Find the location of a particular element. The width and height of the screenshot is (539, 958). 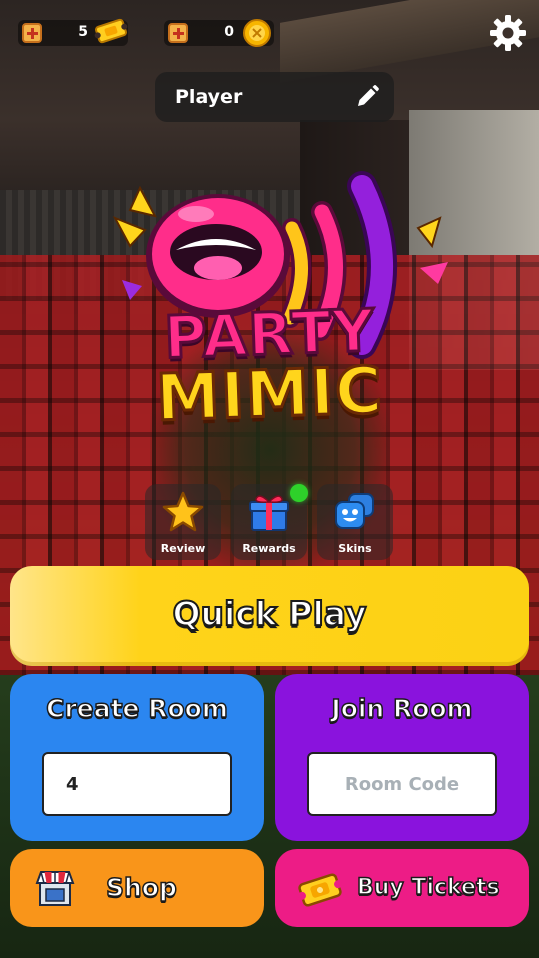

shop-icon is located at coordinates (55, 888).